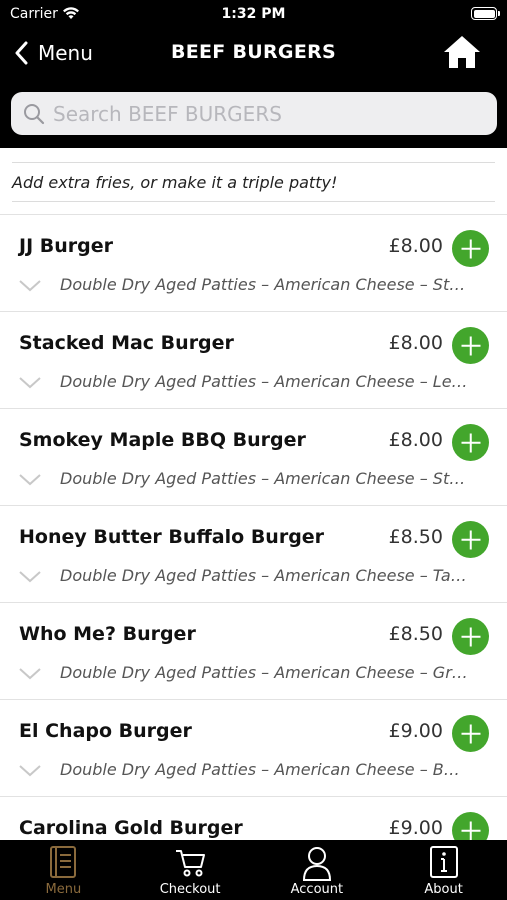  Describe the element at coordinates (105, 731) in the screenshot. I see `item-name: El Chapo Burger` at that location.